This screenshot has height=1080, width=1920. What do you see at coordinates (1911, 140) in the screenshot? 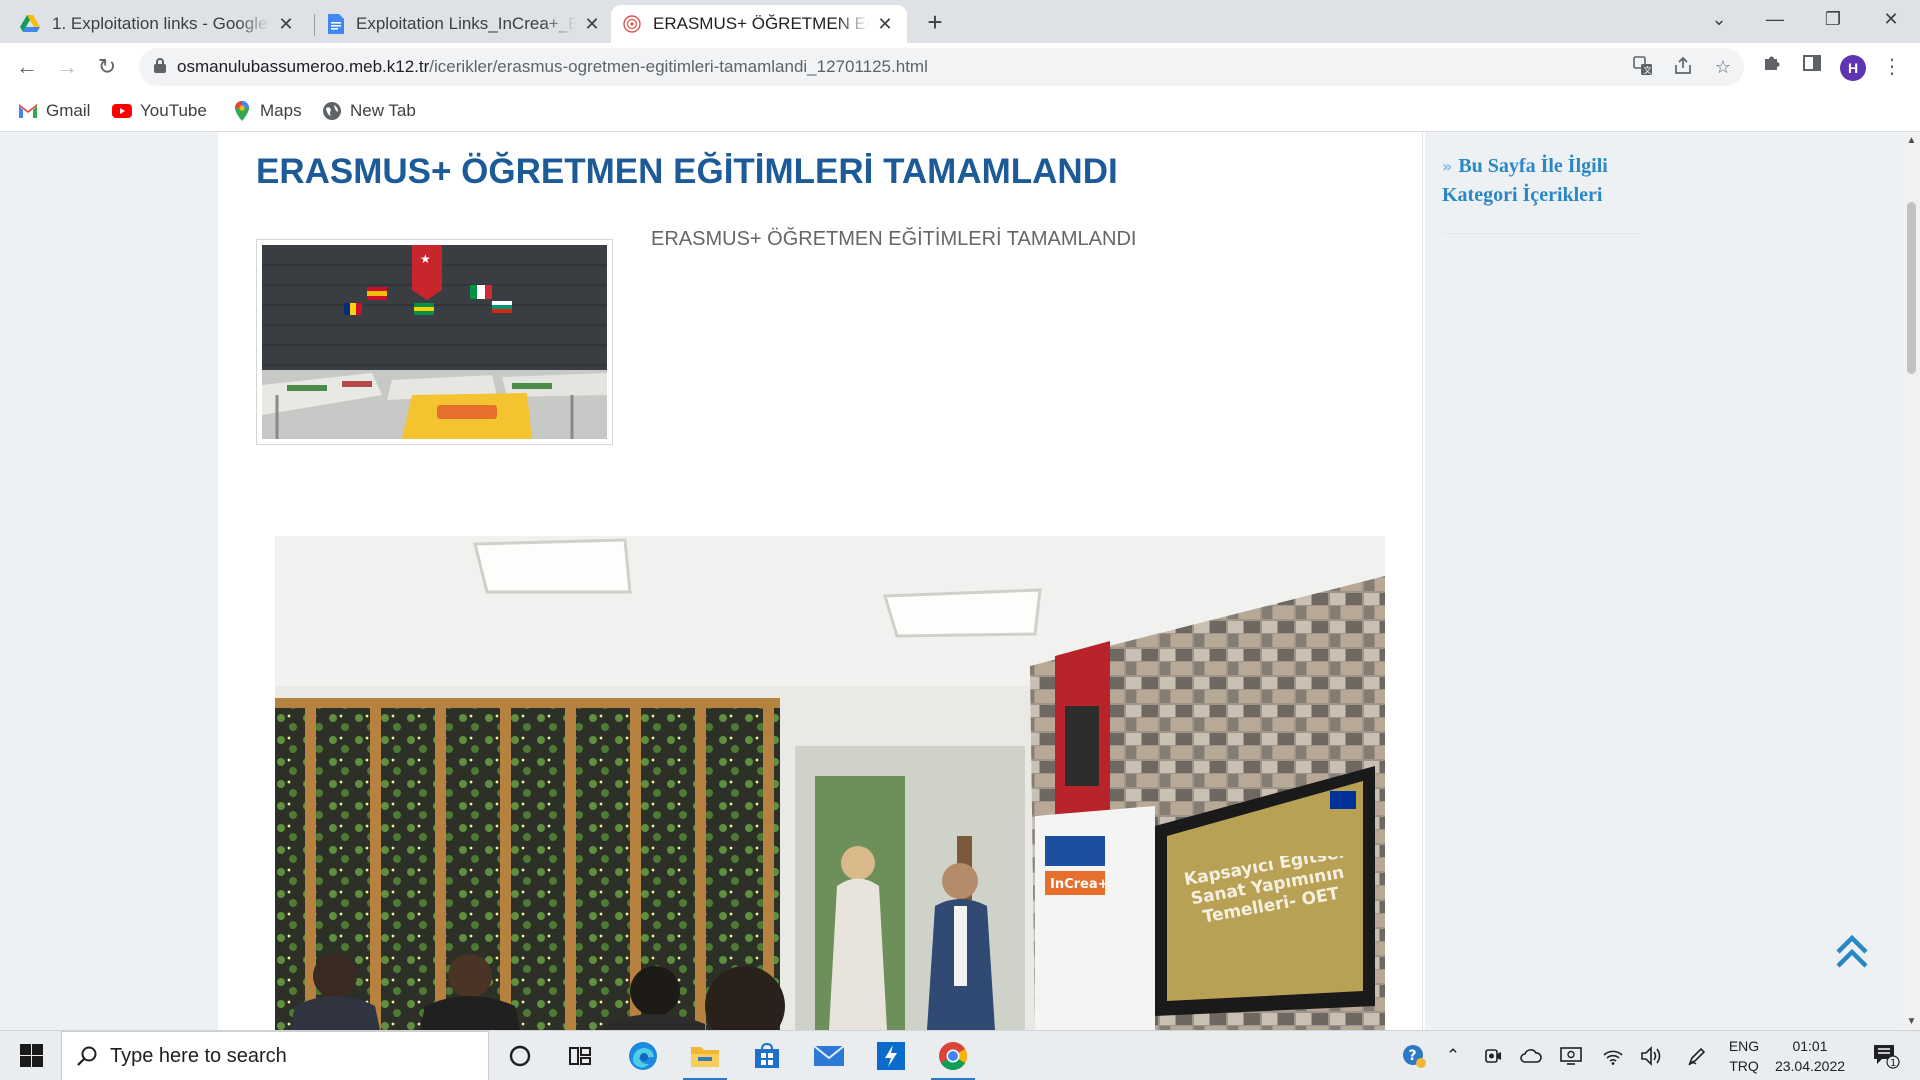
I see `scroll-up-arrow-icon: ▲` at bounding box center [1911, 140].